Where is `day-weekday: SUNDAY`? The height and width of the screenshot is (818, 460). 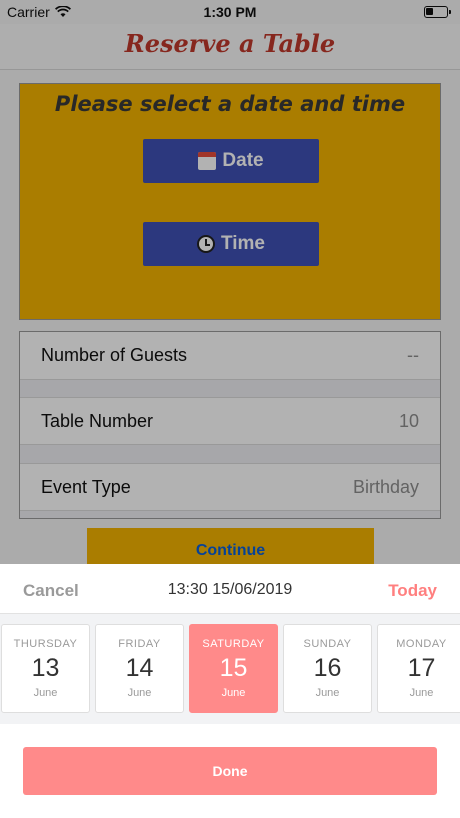 day-weekday: SUNDAY is located at coordinates (327, 644).